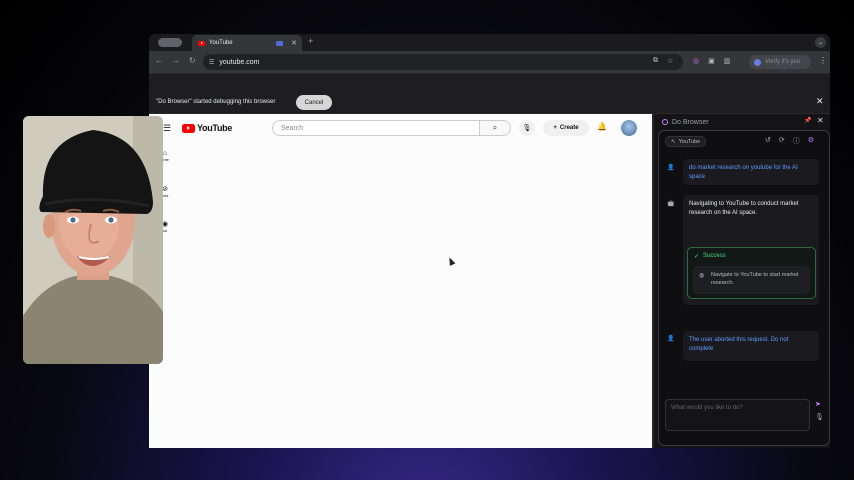  Describe the element at coordinates (689, 141) in the screenshot. I see `chip-label: YouTube` at that location.